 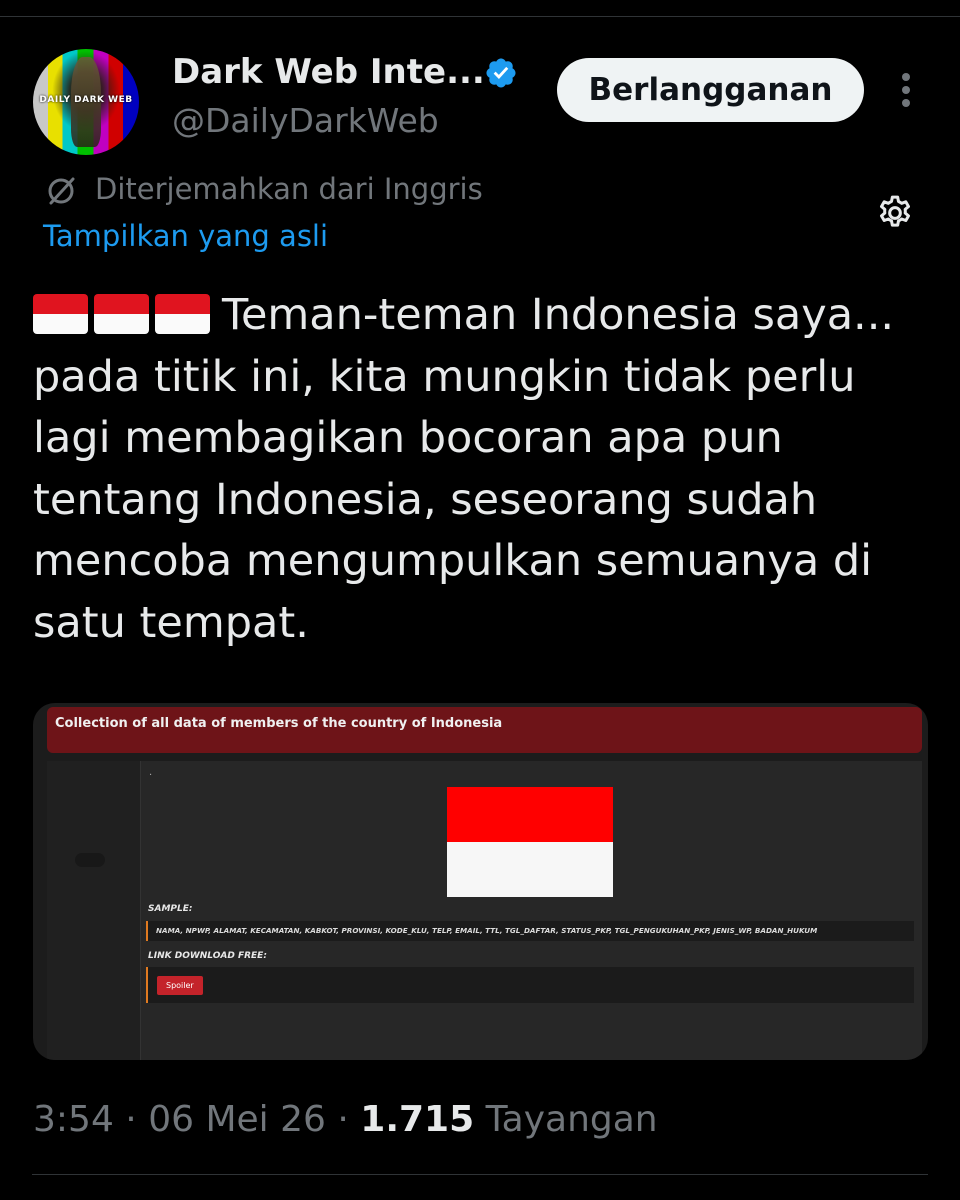 What do you see at coordinates (207, 956) in the screenshot?
I see `download-label: LINK DOWNLOAD FREE:` at bounding box center [207, 956].